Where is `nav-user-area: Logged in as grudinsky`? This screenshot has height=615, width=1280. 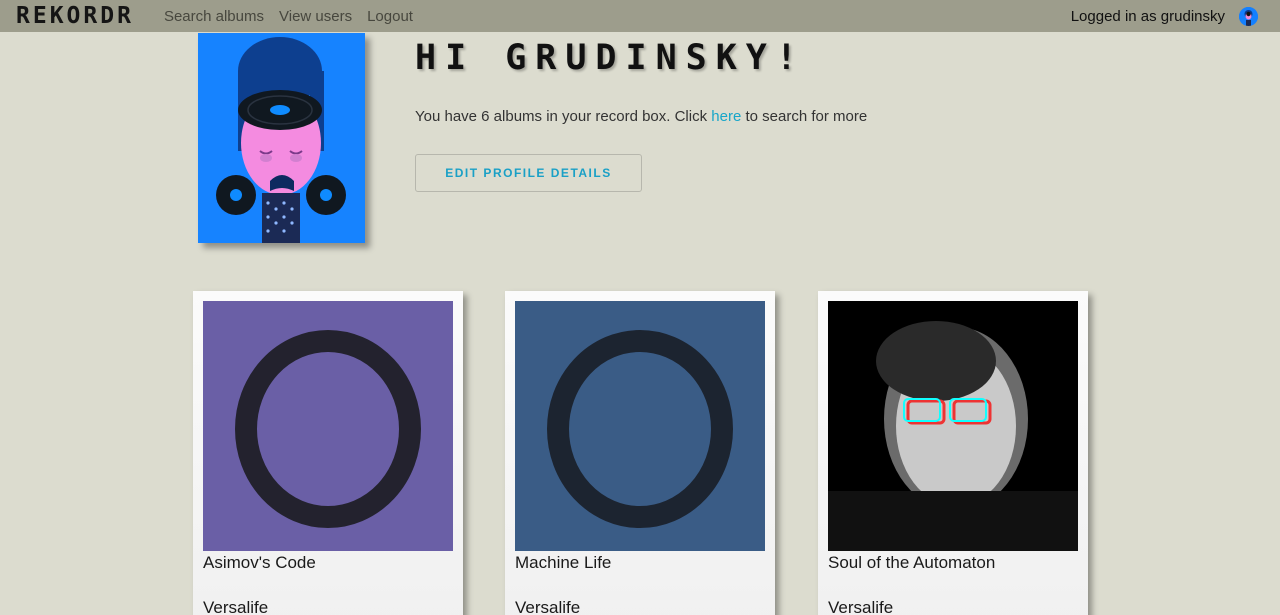
nav-user-area: Logged in as grudinsky is located at coordinates (1164, 16).